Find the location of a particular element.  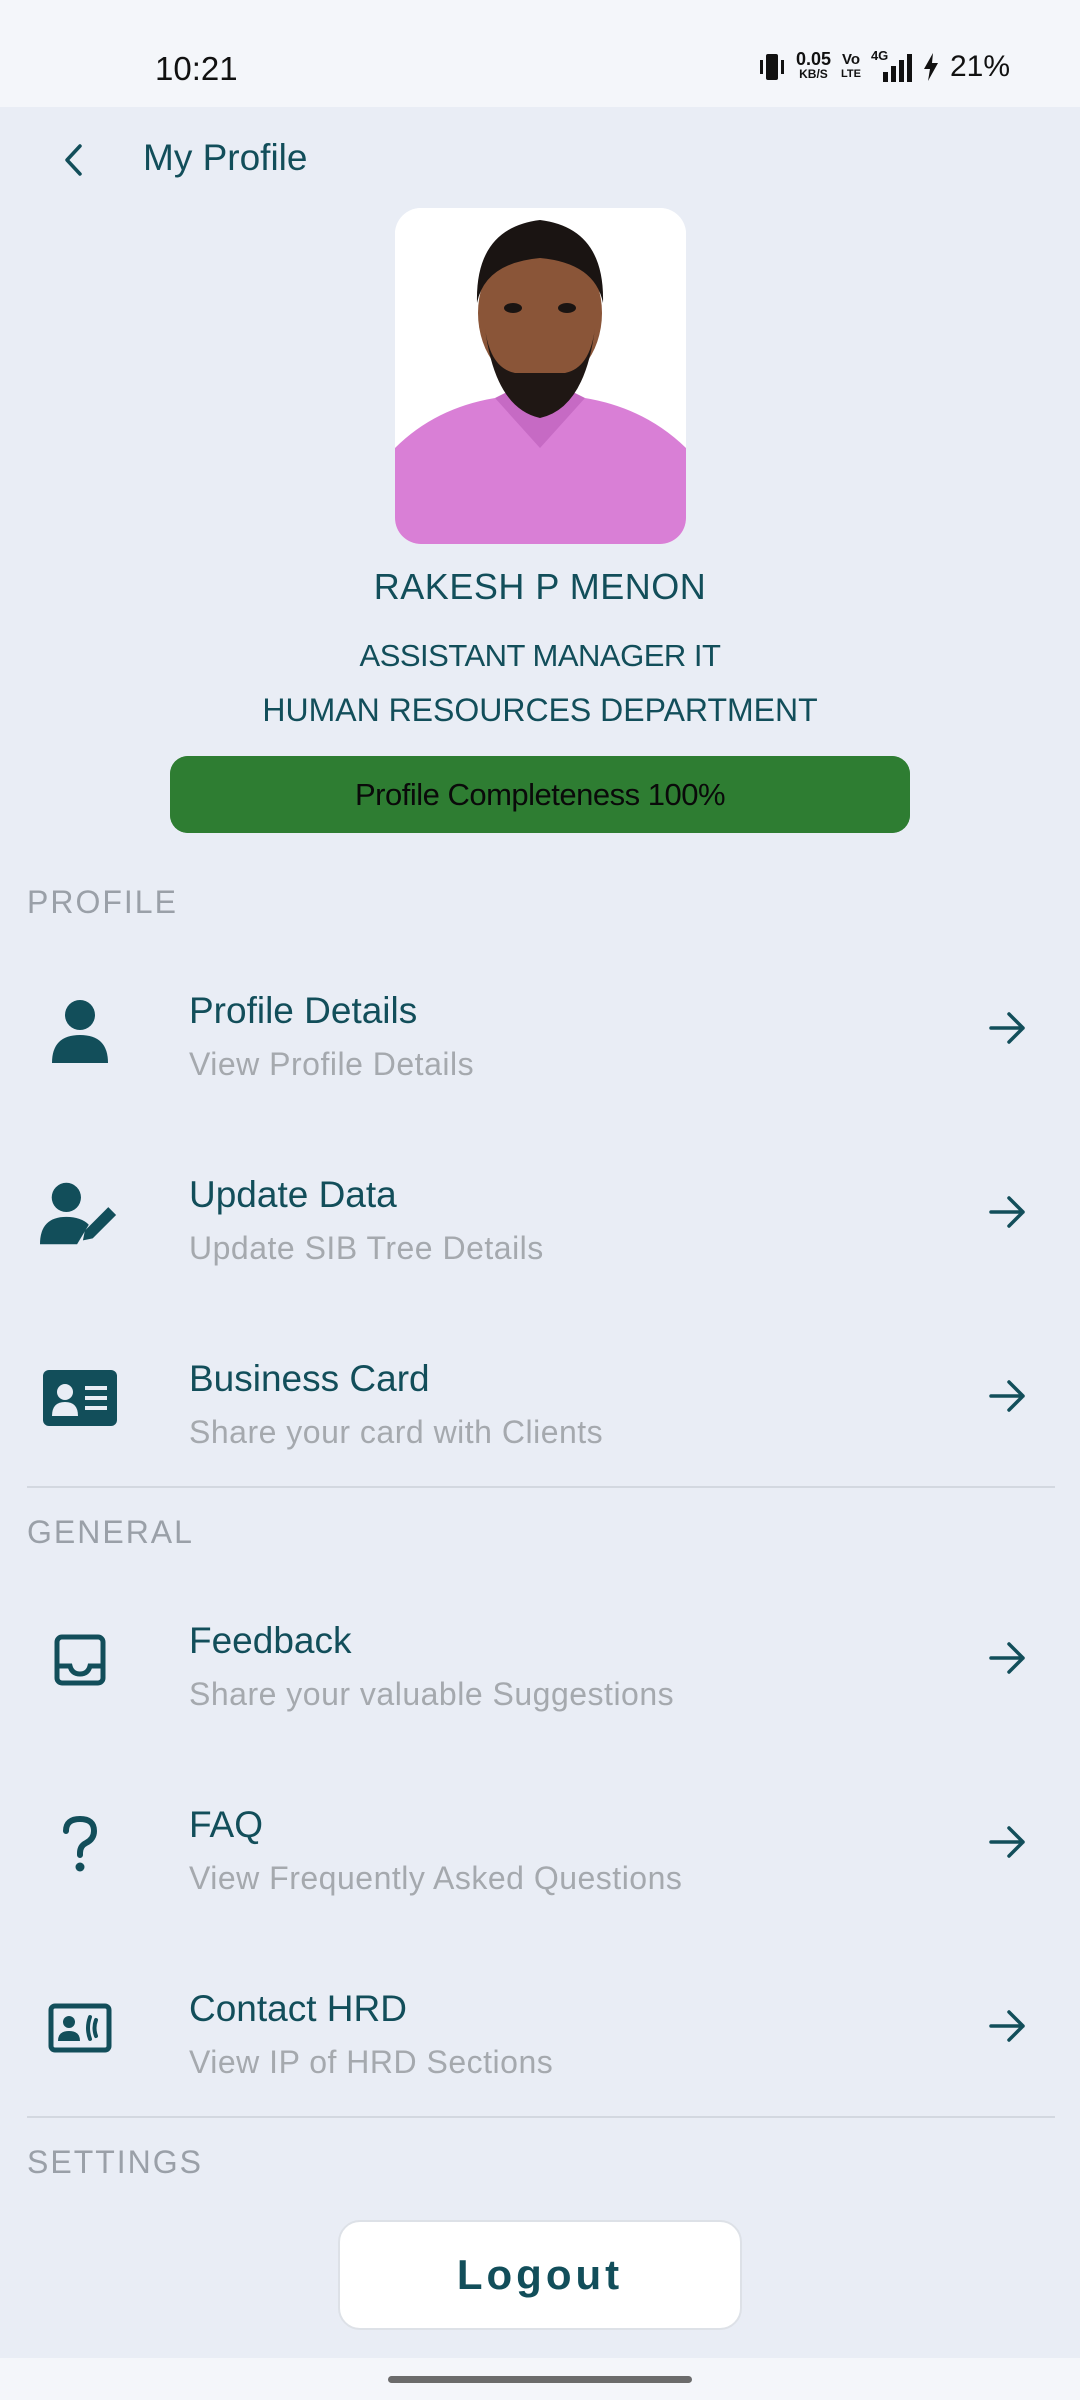

menu-item-label: Update Data is located at coordinates (293, 1194).